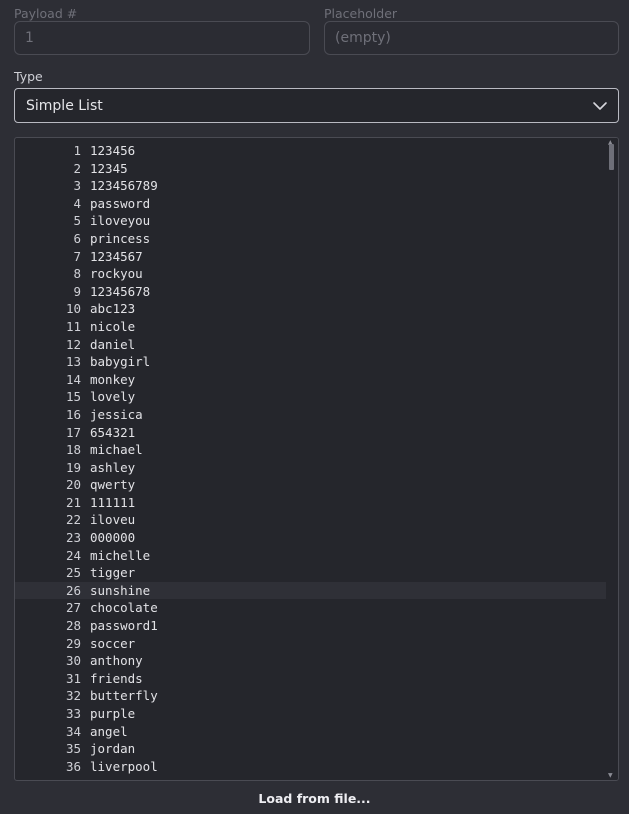  Describe the element at coordinates (120, 362) in the screenshot. I see `line-text: babygirl` at that location.